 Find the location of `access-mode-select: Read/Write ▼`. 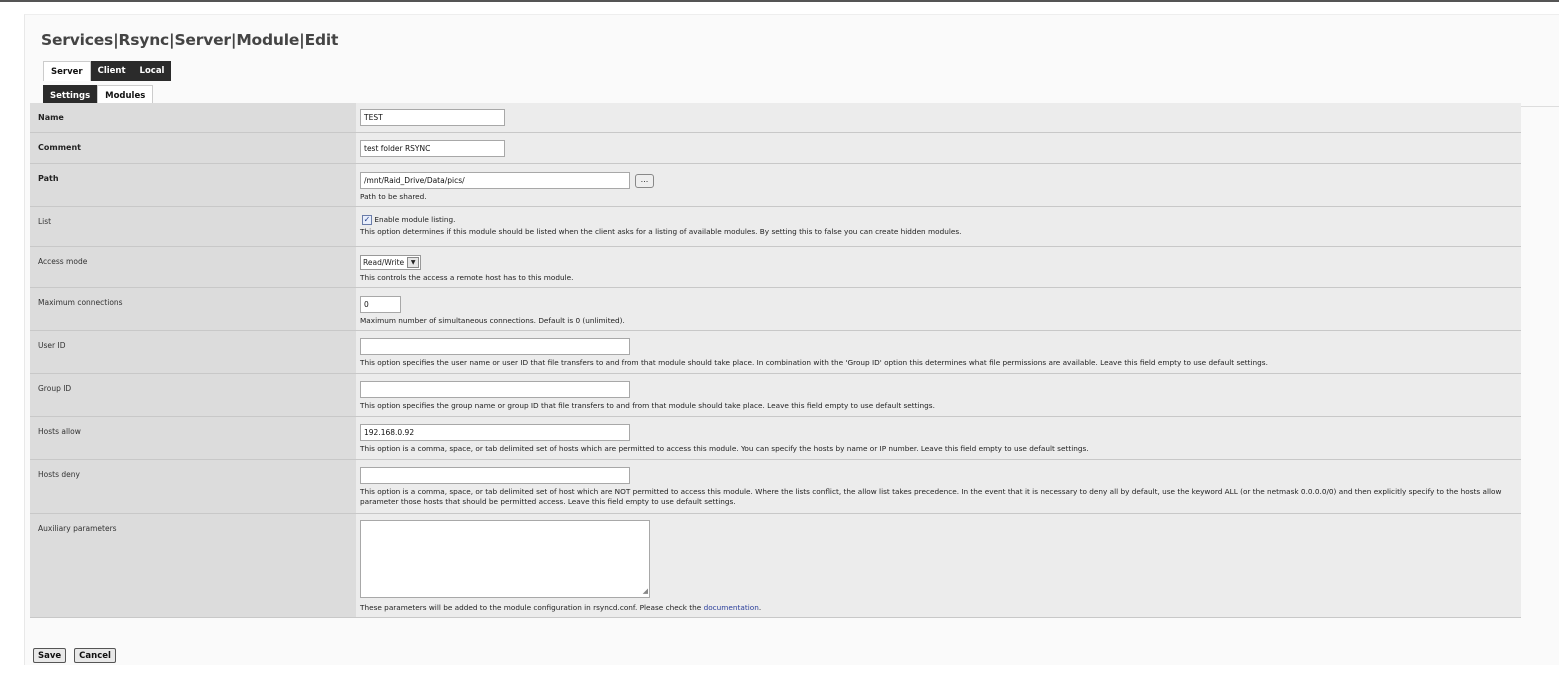

access-mode-select: Read/Write ▼ is located at coordinates (391, 262).